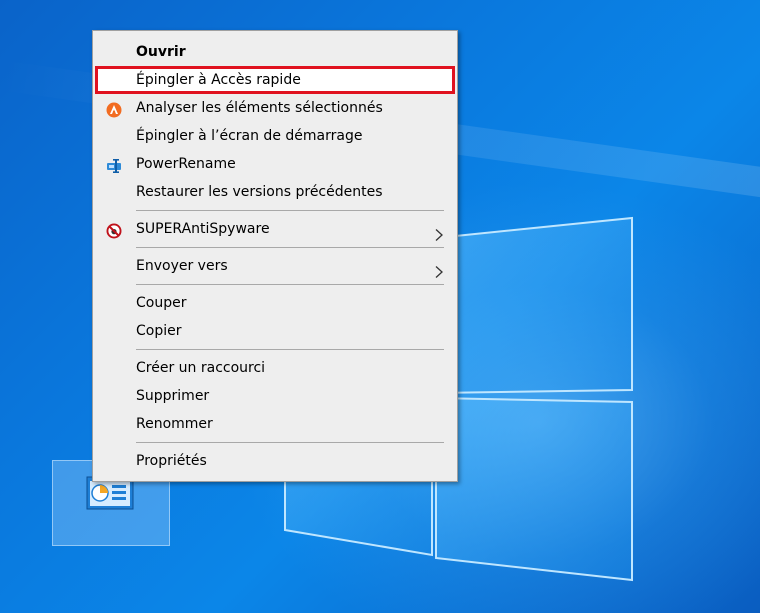 This screenshot has width=760, height=613. Describe the element at coordinates (174, 424) in the screenshot. I see `menu-item-label: Renommer` at that location.